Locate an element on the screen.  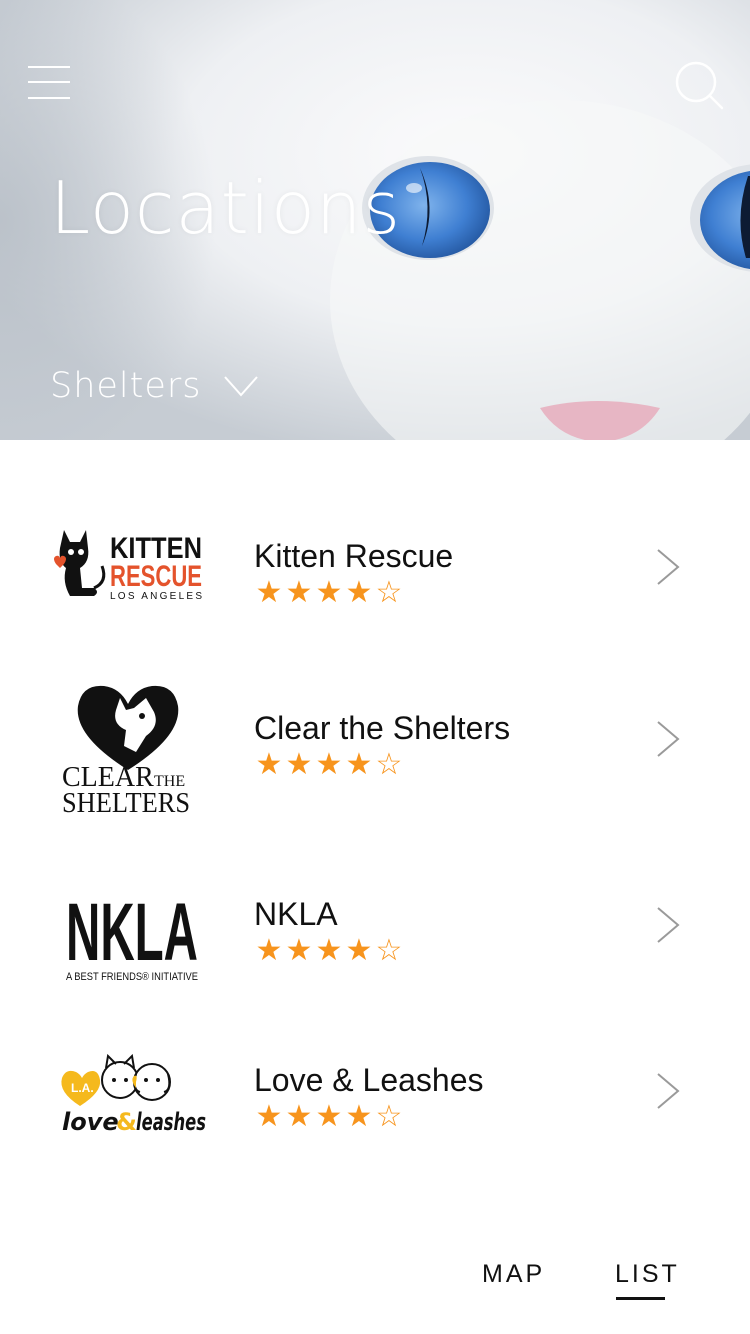
nkla-logo-tagline: A BEST FRIENDS® INITIATIVE is located at coordinates (132, 977).